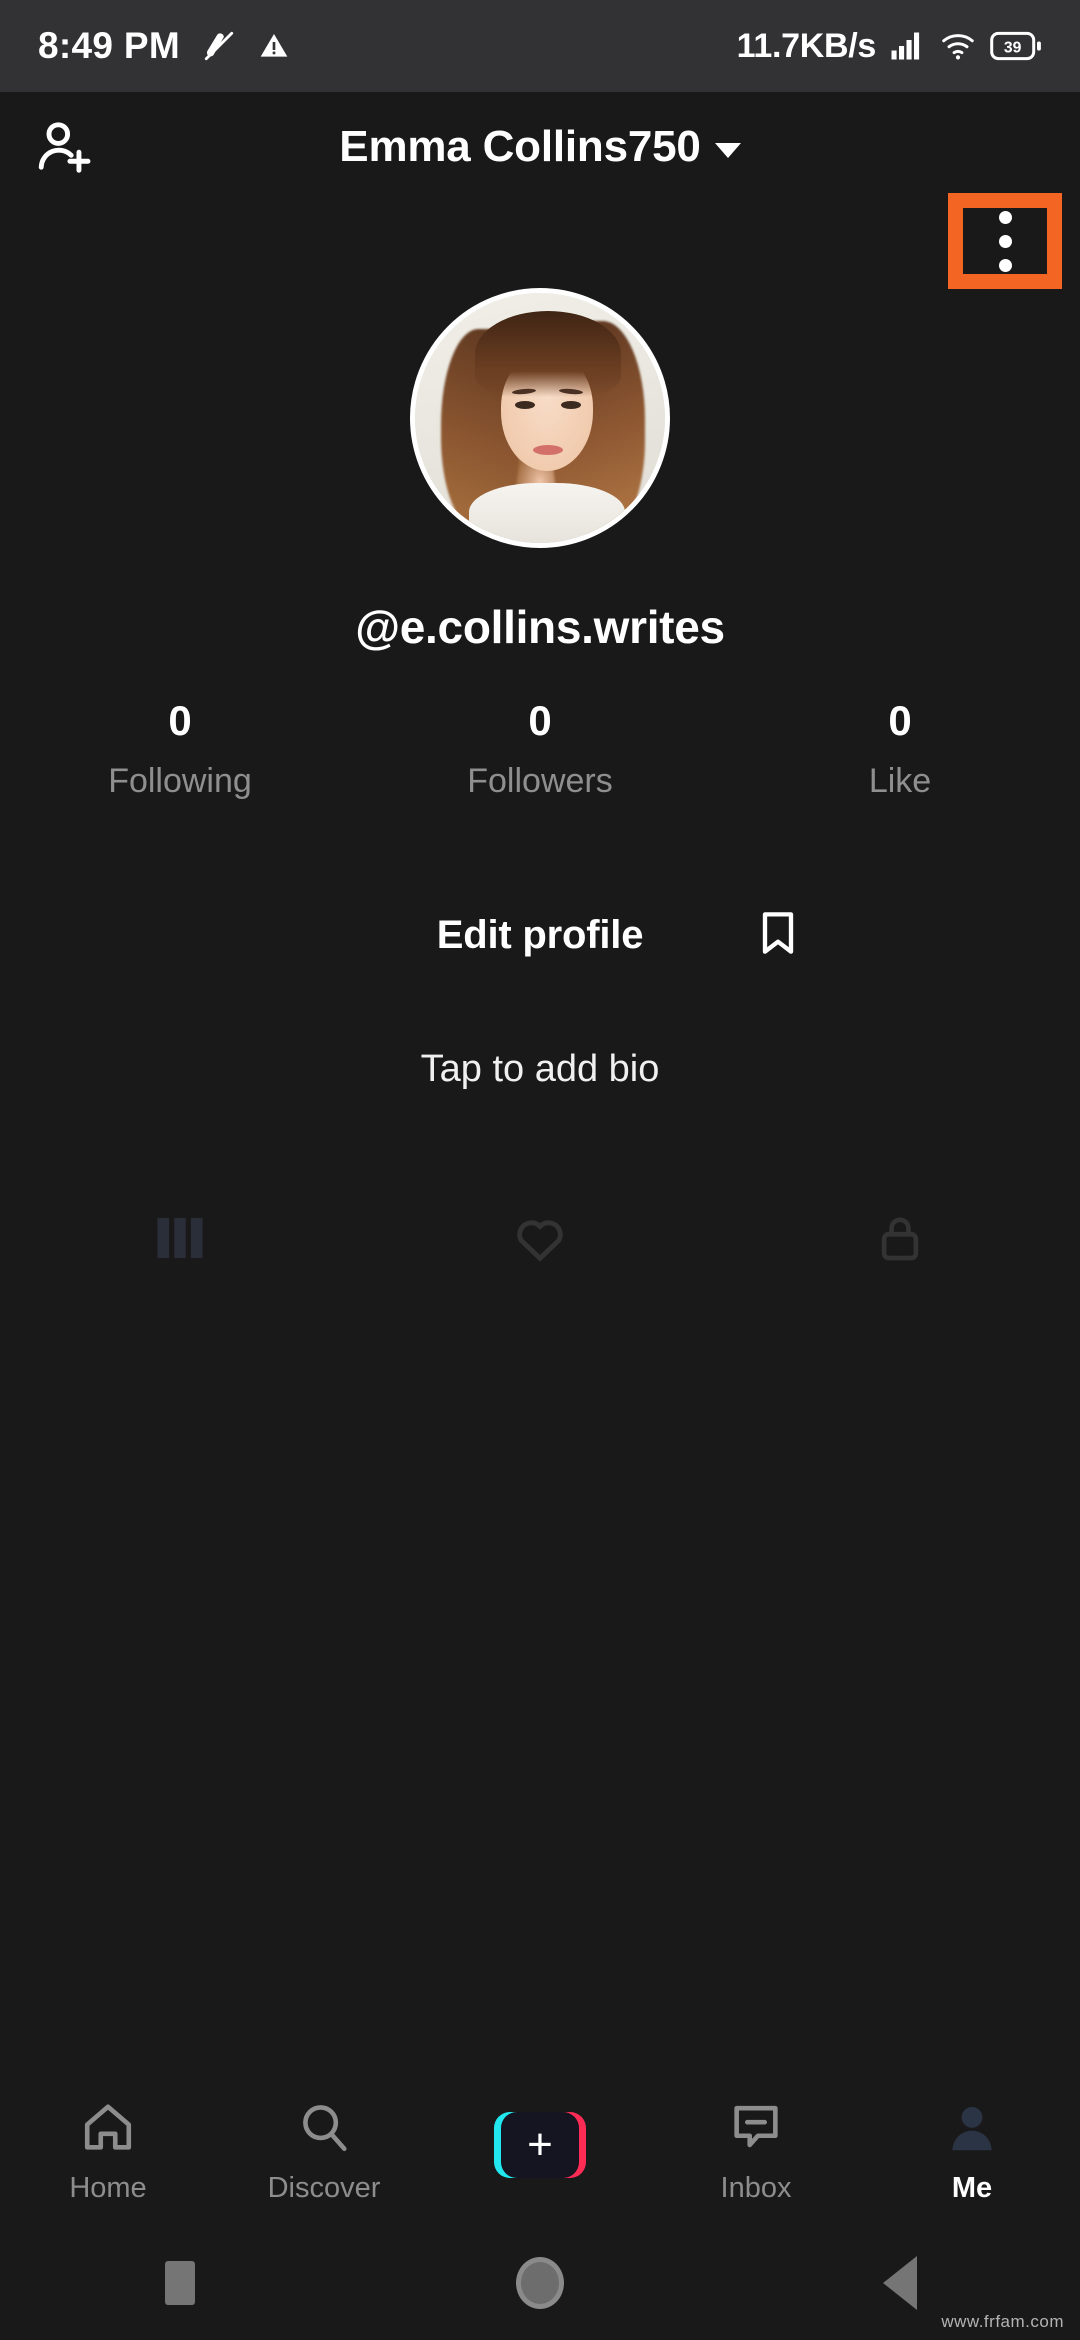 The width and height of the screenshot is (1080, 2340). I want to click on profile-content-tabs, so click(540, 1240).